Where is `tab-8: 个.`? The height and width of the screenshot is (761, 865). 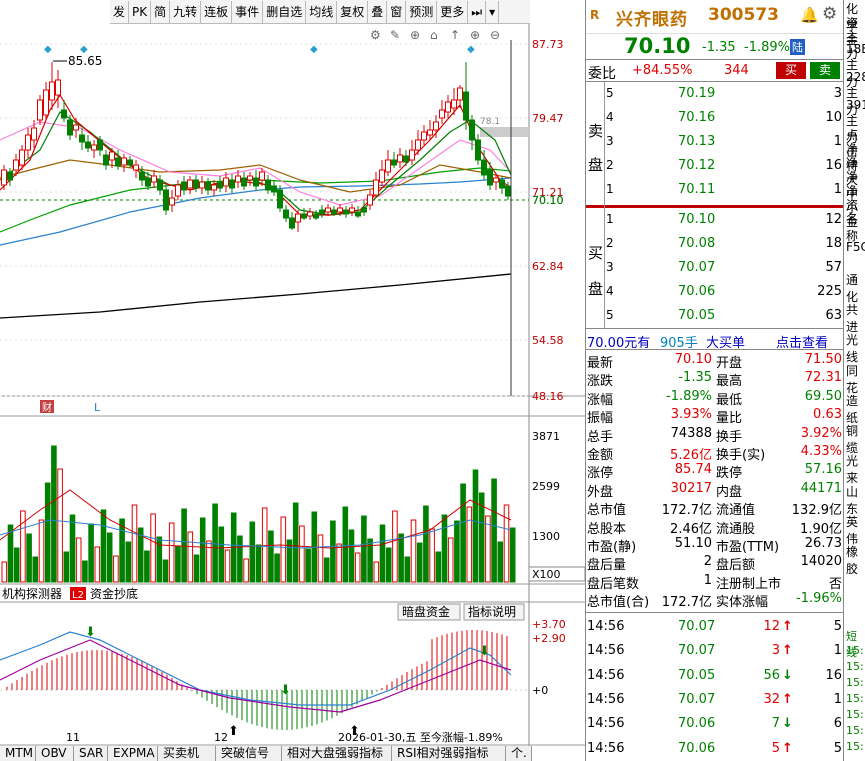 tab-8: 个. is located at coordinates (519, 753).